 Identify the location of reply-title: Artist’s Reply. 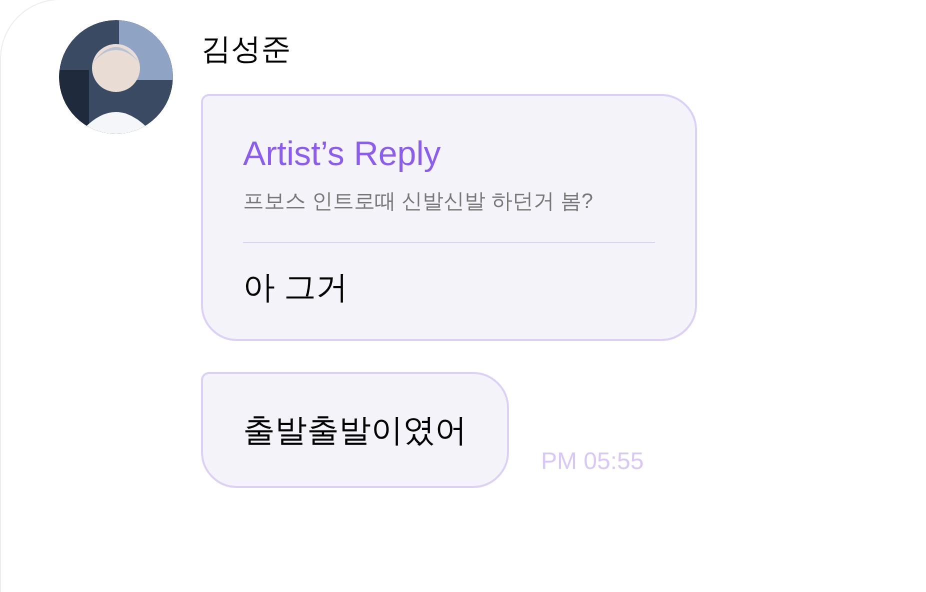
(342, 154).